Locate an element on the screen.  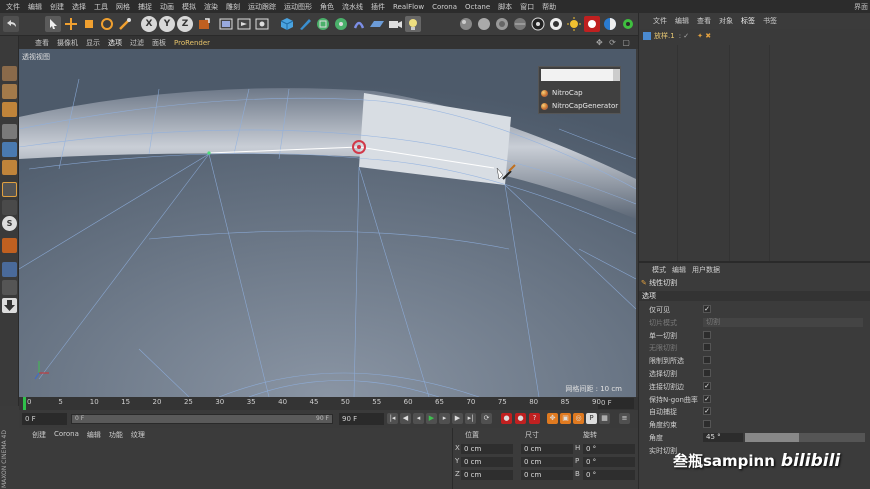
key-scale-button: ▣ is located at coordinates (565, 418).